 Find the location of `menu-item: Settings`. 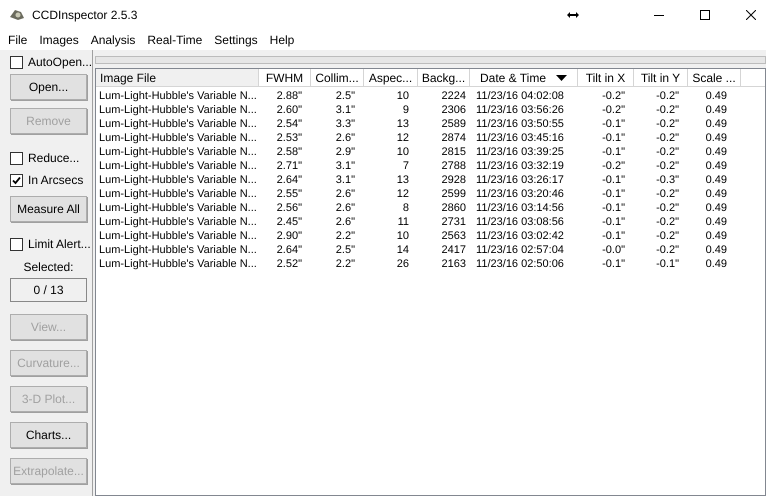

menu-item: Settings is located at coordinates (236, 40).